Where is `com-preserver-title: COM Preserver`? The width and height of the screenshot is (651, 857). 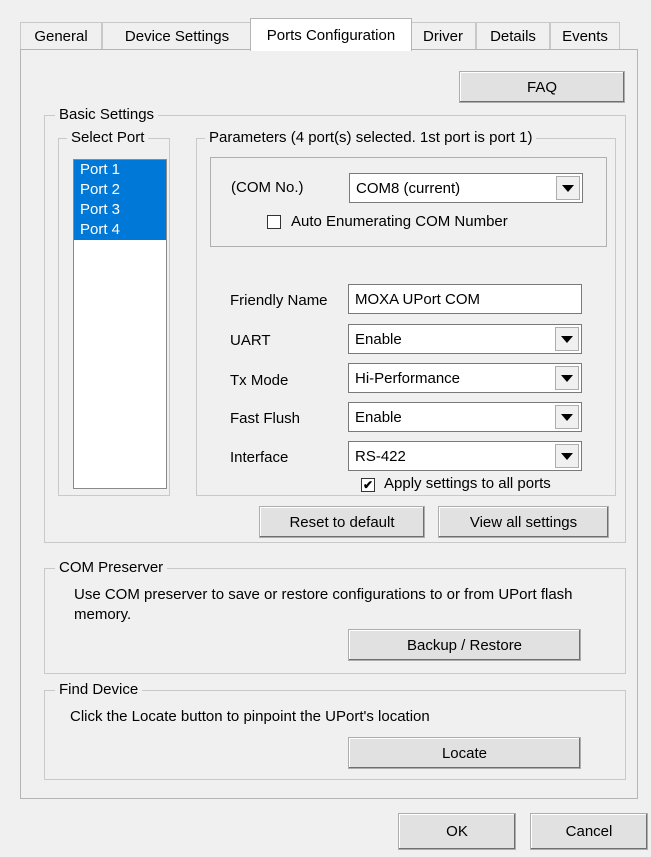
com-preserver-title: COM Preserver is located at coordinates (111, 567).